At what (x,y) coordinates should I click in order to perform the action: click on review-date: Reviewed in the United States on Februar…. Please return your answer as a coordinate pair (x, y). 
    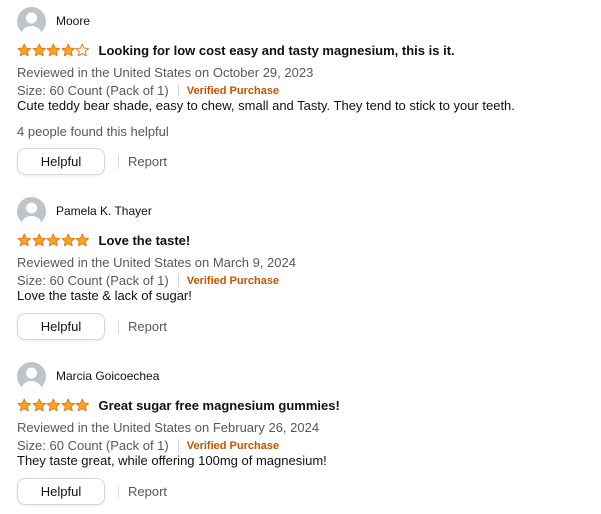
    Looking at the image, I should click on (168, 427).